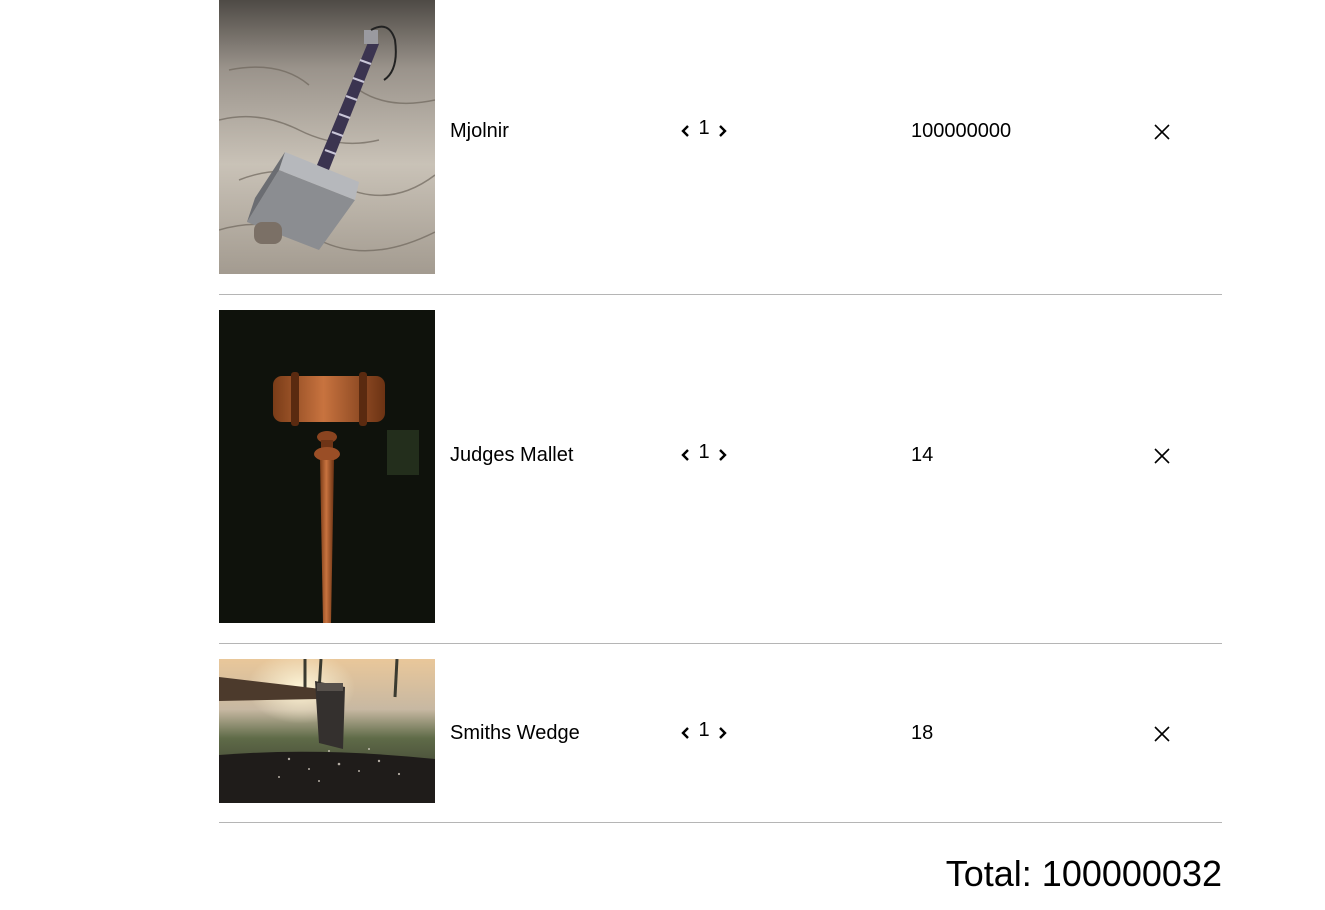 The image size is (1325, 910). What do you see at coordinates (961, 131) in the screenshot?
I see `product-price: 100000000` at bounding box center [961, 131].